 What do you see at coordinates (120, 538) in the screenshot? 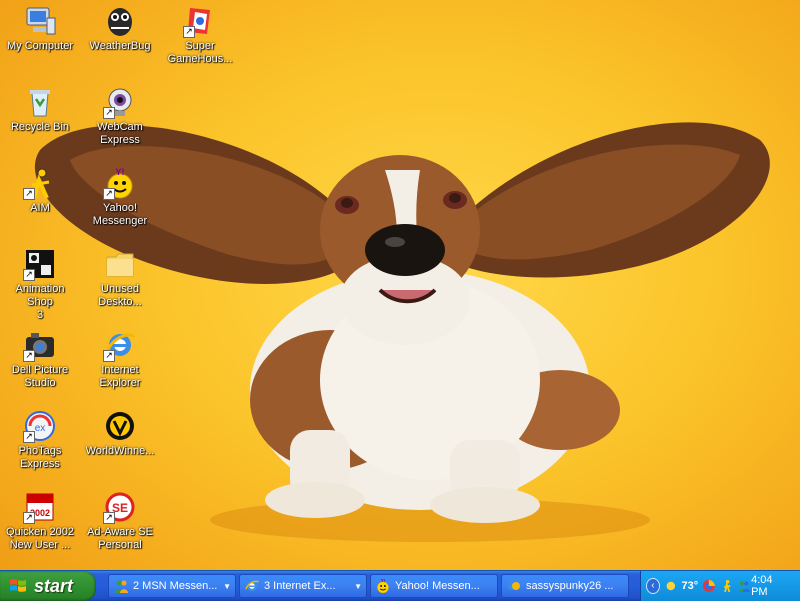
I see `desktop-icon-label: Ad-Aware SE Personal` at bounding box center [120, 538].